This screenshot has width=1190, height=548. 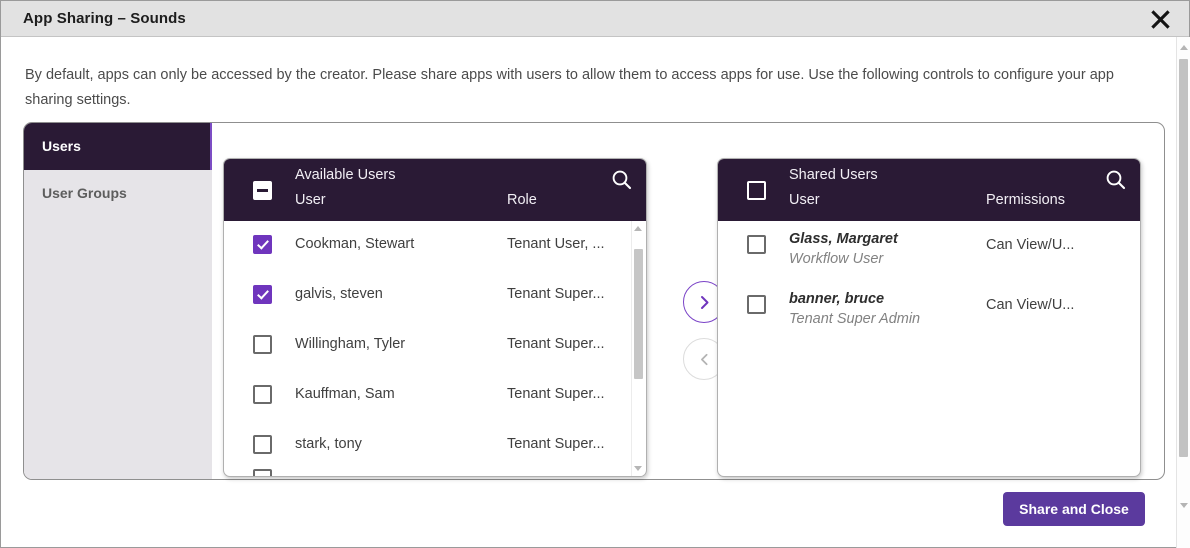 I want to click on dialog-titlebar: App Sharing – Sounds, so click(x=595, y=19).